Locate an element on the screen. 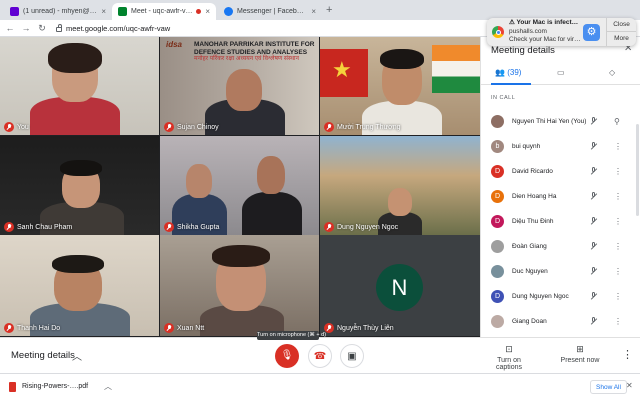 Image resolution: width=640 pixels, height=400 pixels. list-item: D Diệu Thu Đinh ⋮ is located at coordinates (560, 221).